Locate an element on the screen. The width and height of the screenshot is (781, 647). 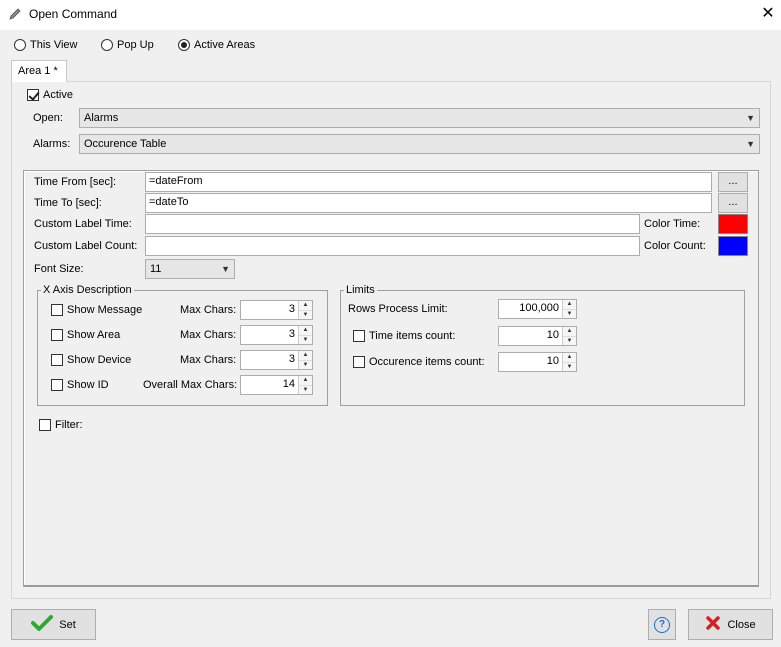
radio-active-areas-label: Active Areas is located at coordinates (225, 45).